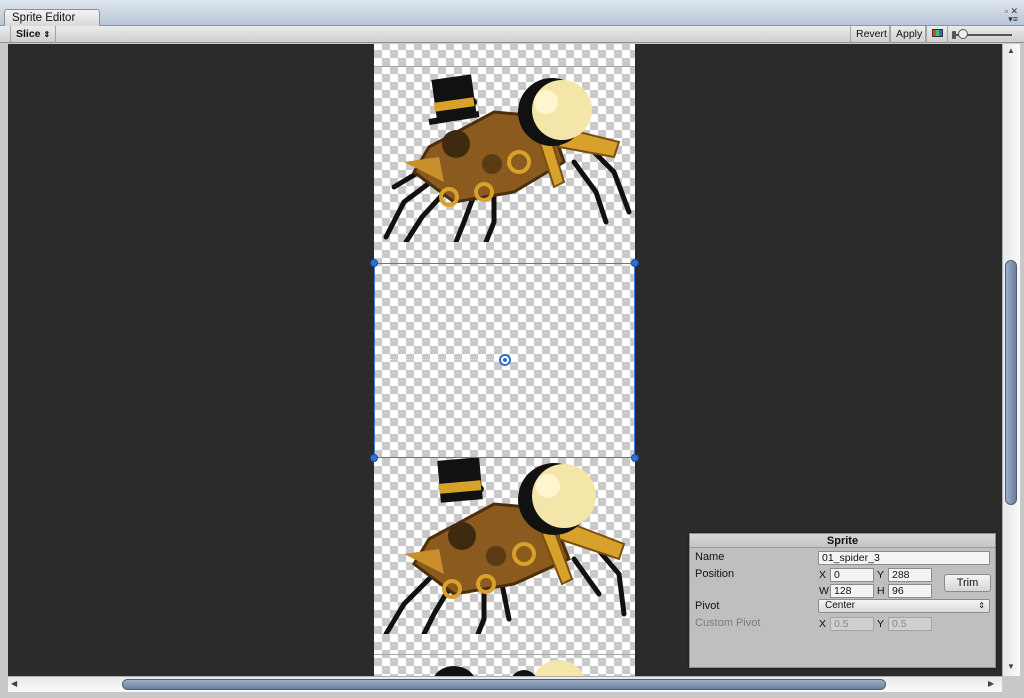 Image resolution: width=1024 pixels, height=698 pixels. What do you see at coordinates (1011, 666) in the screenshot?
I see `scroll-down-icon: ▼` at bounding box center [1011, 666].